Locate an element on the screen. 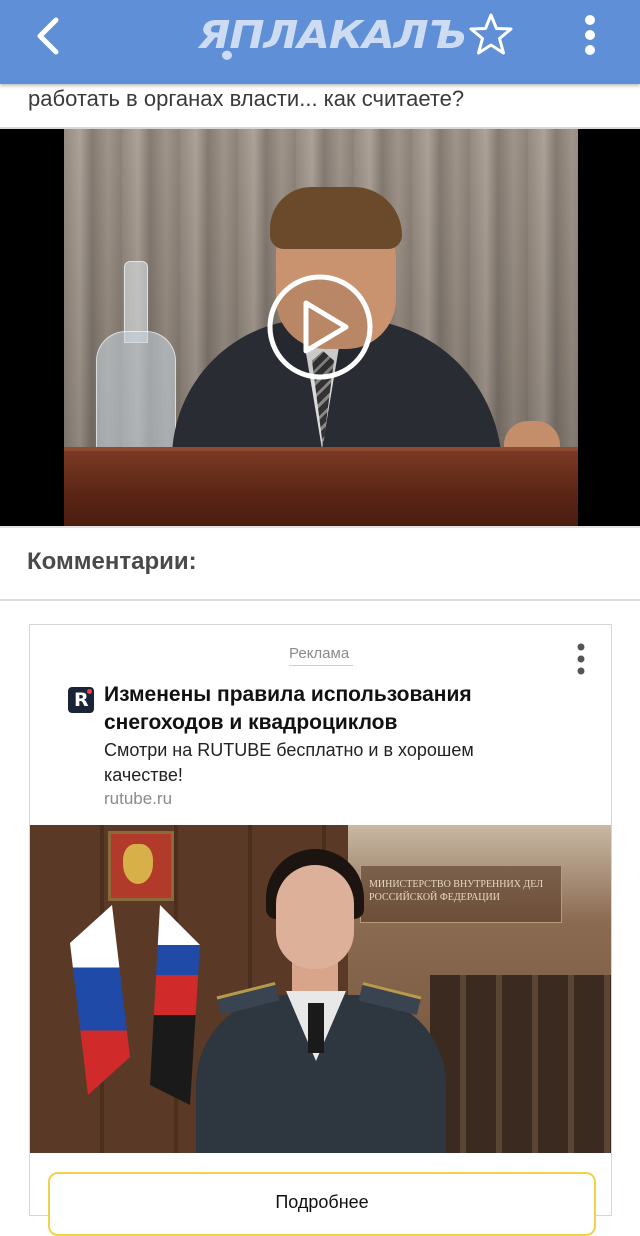 The width and height of the screenshot is (640, 1236). coat-of-arms is located at coordinates (141, 866).